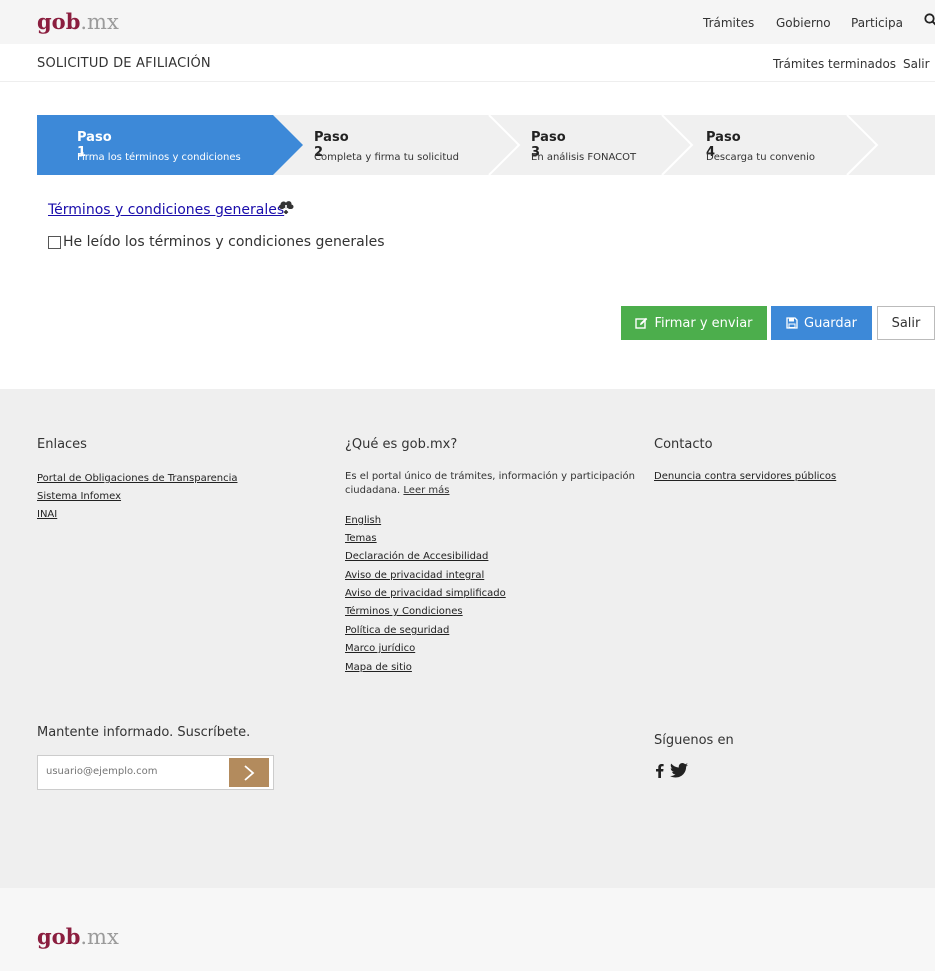 The height and width of the screenshot is (971, 935). I want to click on page-title: SOLICITUD DE AFILIACIÓN, so click(124, 63).